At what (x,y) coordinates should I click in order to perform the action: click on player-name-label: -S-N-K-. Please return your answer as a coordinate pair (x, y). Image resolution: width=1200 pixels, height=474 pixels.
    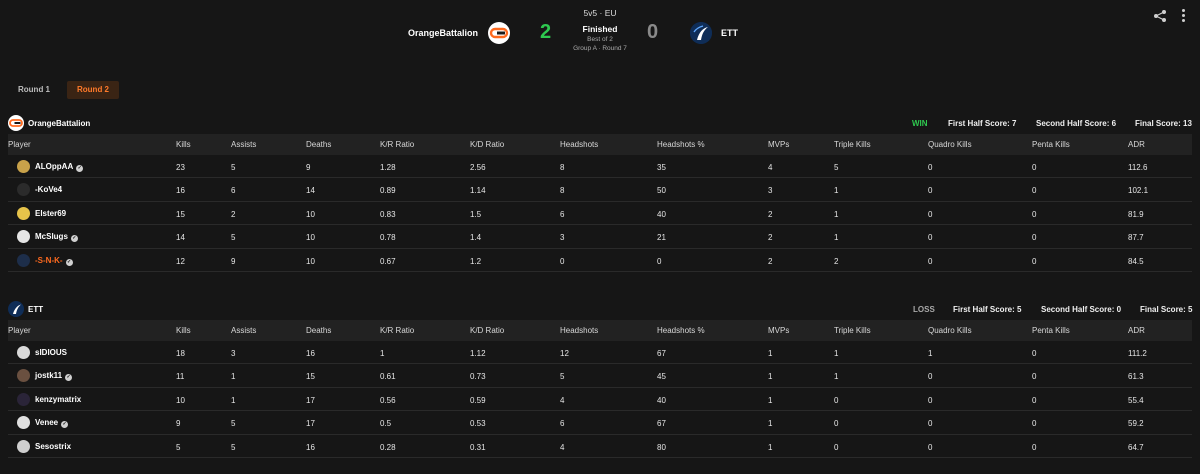
    Looking at the image, I should click on (49, 260).